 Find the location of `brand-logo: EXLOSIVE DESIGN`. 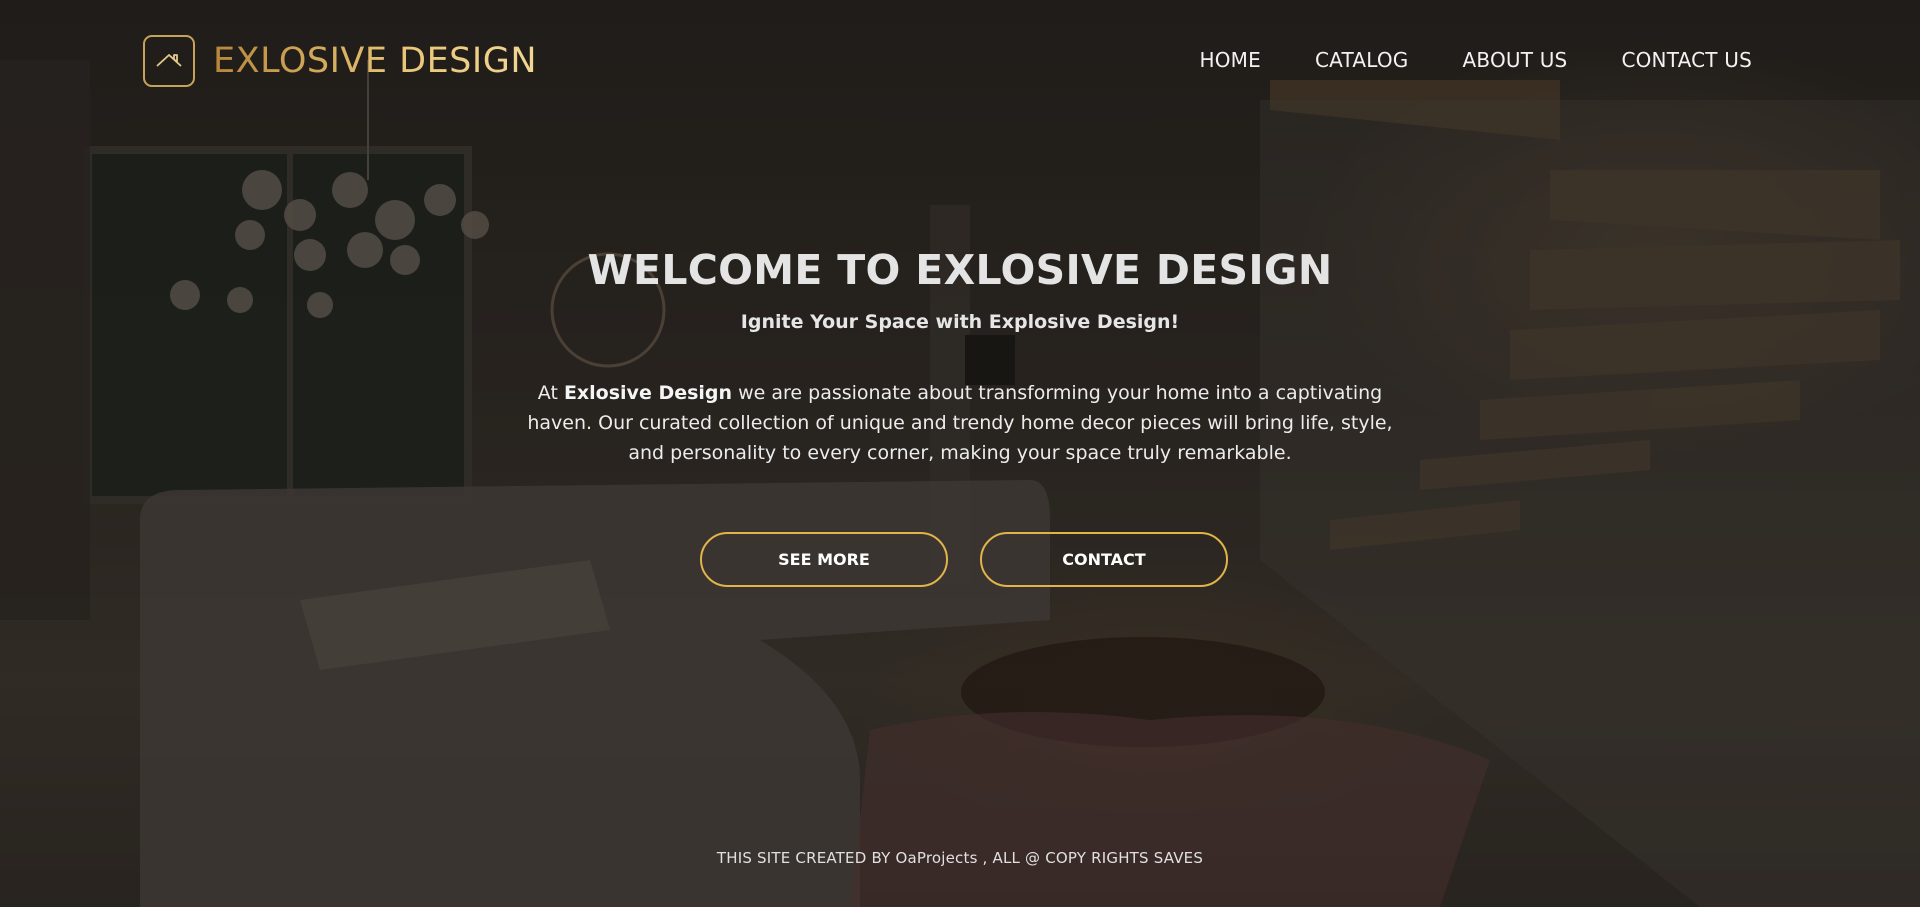

brand-logo: EXLOSIVE DESIGN is located at coordinates (340, 61).